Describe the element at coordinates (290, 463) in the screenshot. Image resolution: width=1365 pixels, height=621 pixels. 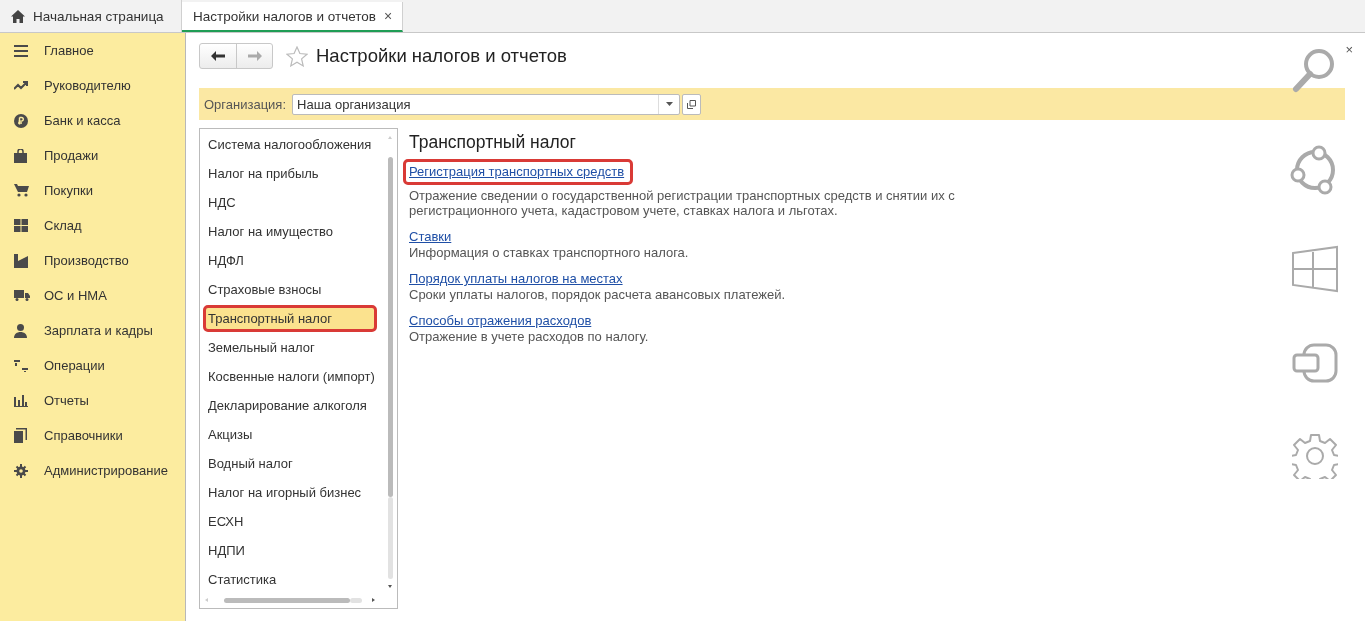
I see `list-item: Водный налог` at that location.